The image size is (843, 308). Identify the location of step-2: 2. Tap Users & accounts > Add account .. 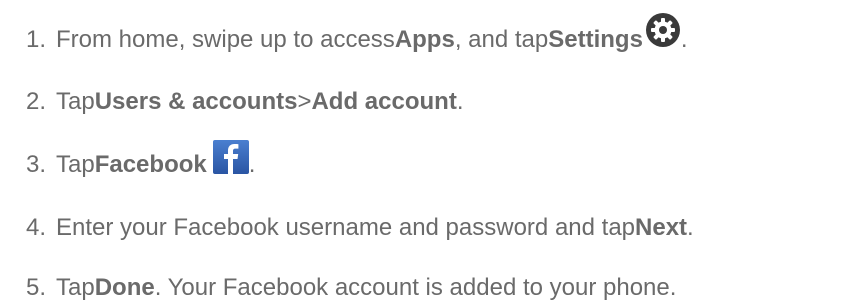
(232, 102).